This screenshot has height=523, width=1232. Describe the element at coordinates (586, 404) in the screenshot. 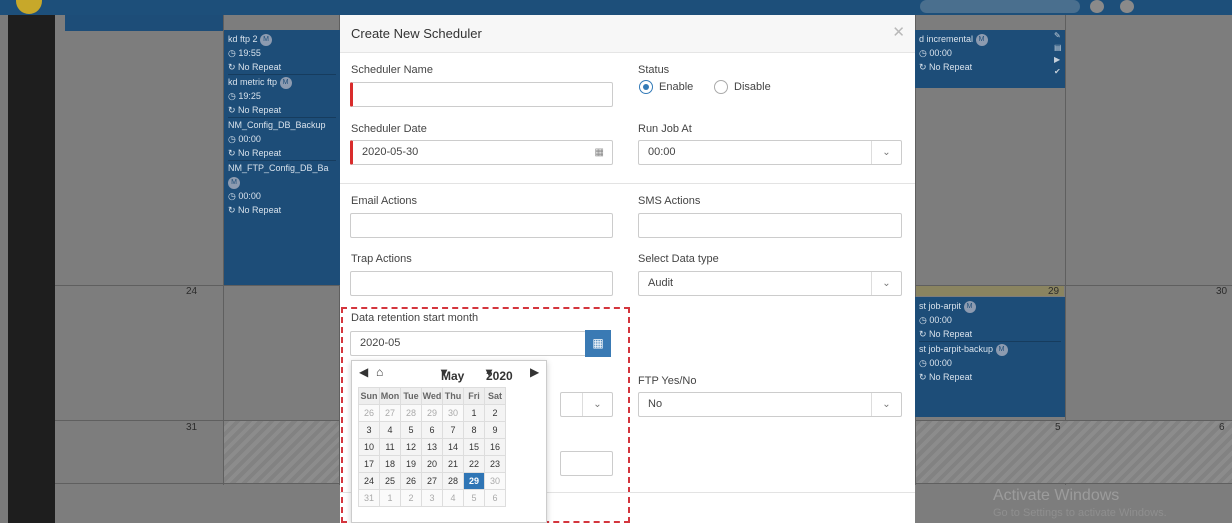

I see `hidden-select: ⌄` at that location.